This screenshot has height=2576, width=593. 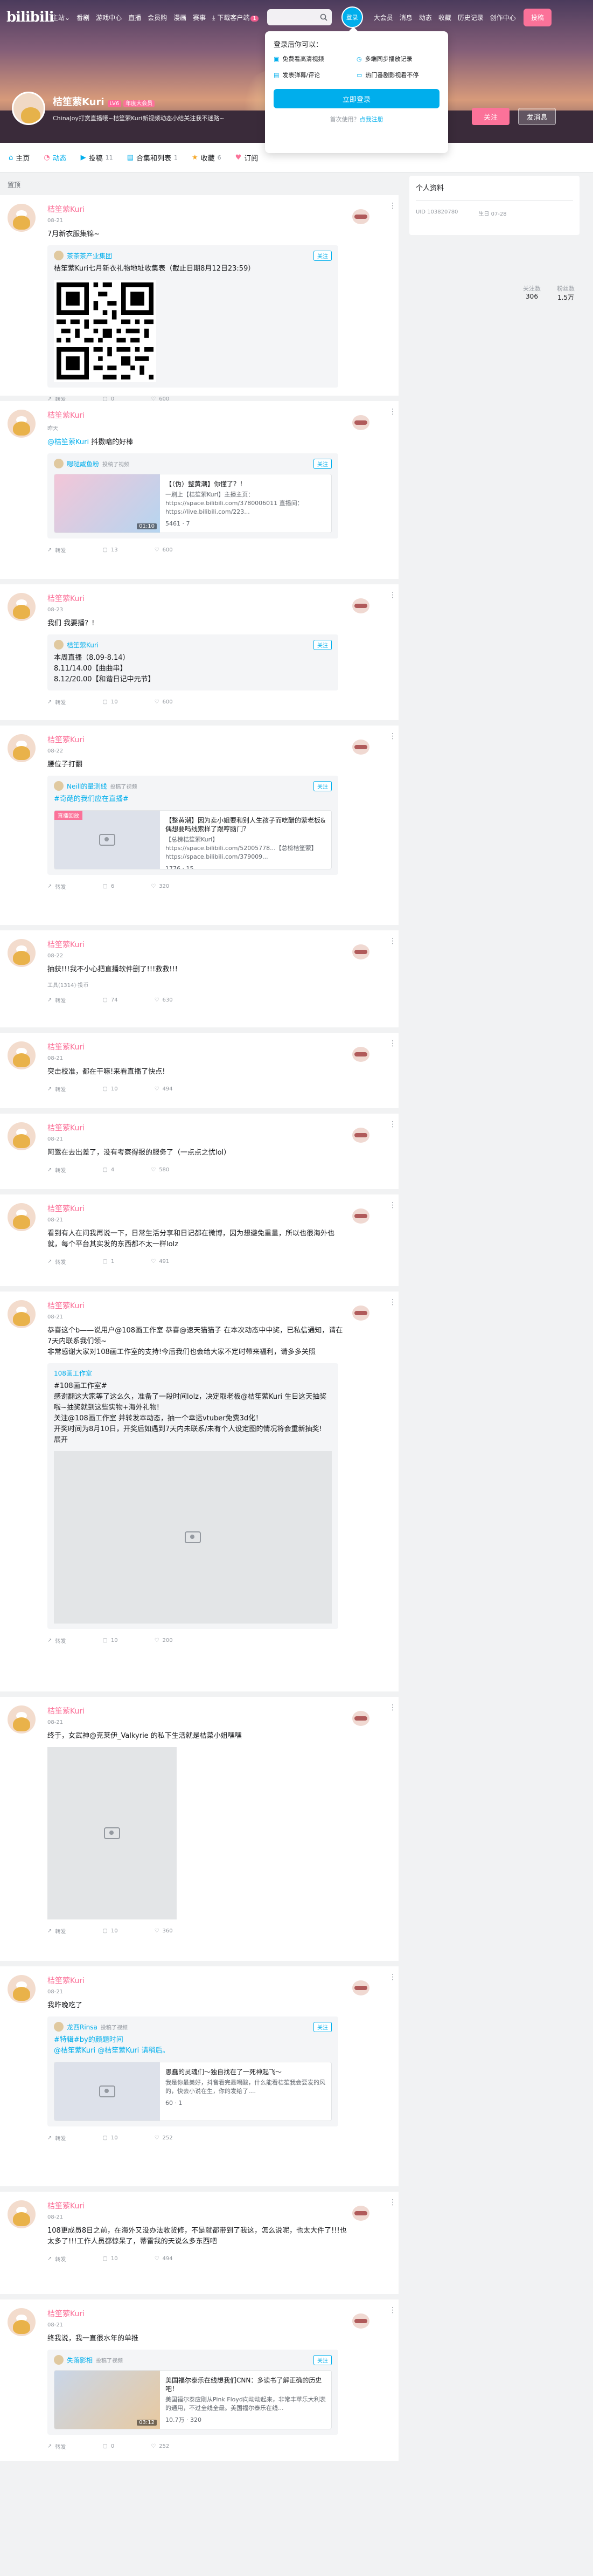 What do you see at coordinates (164, 702) in the screenshot?
I see `like-button: ♡ 600` at bounding box center [164, 702].